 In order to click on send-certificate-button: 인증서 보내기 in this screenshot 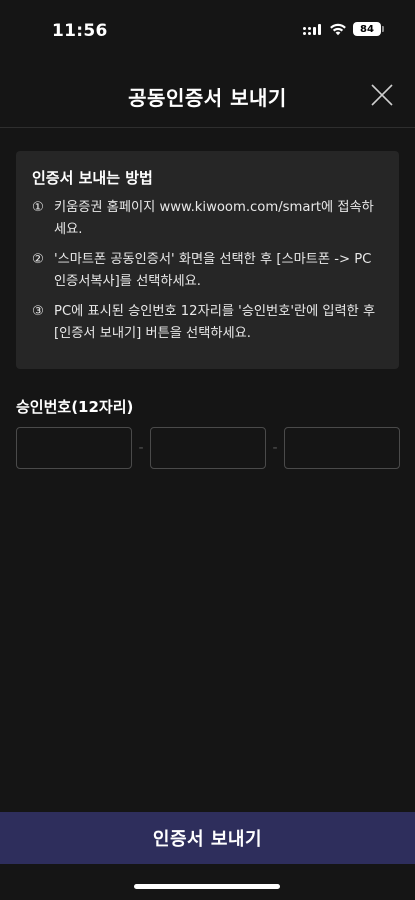, I will do `click(207, 838)`.